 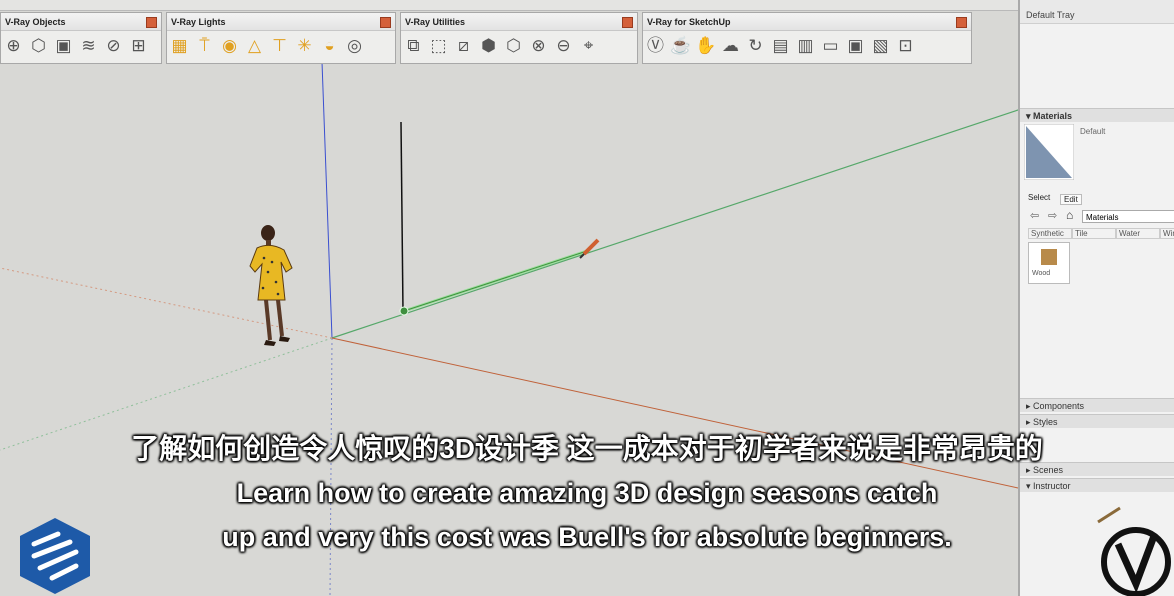 I want to click on fur-icon: ≋, so click(x=88, y=46).